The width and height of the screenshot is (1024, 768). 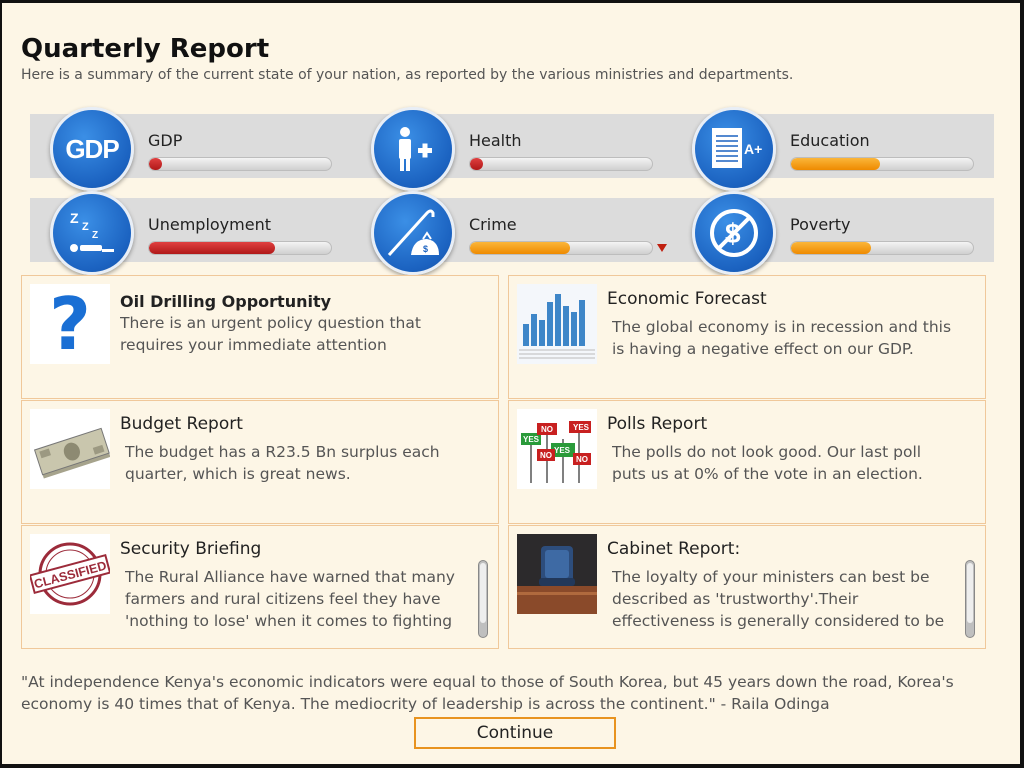 What do you see at coordinates (493, 224) in the screenshot?
I see `indicator-label: Crime` at bounding box center [493, 224].